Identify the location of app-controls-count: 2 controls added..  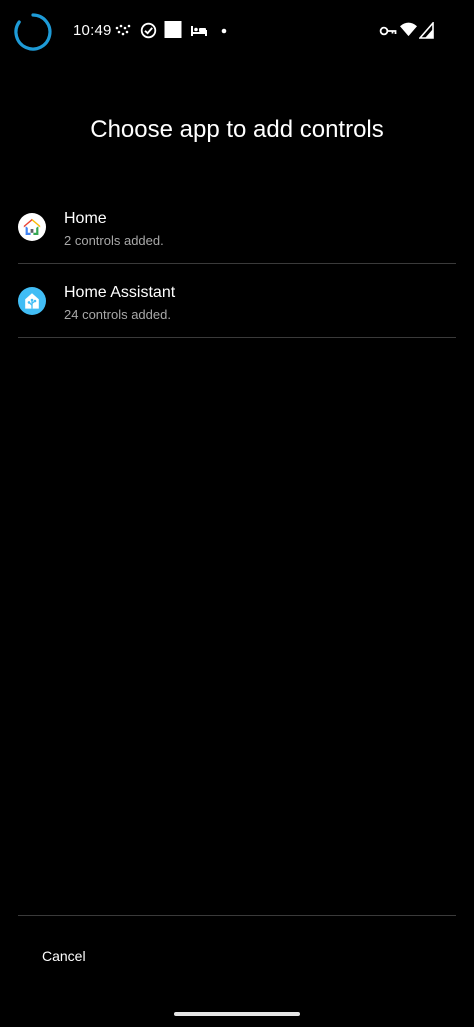
(114, 240).